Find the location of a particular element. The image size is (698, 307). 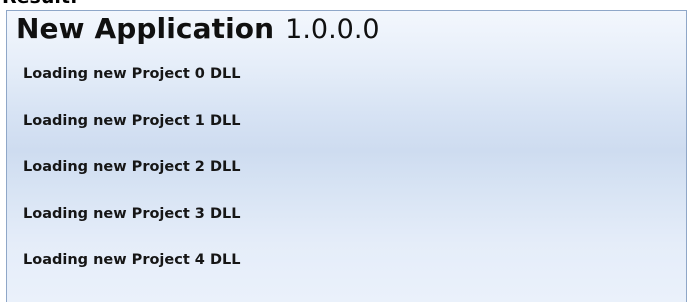

loading-message: Loading new Project 3 DLL is located at coordinates (132, 213).